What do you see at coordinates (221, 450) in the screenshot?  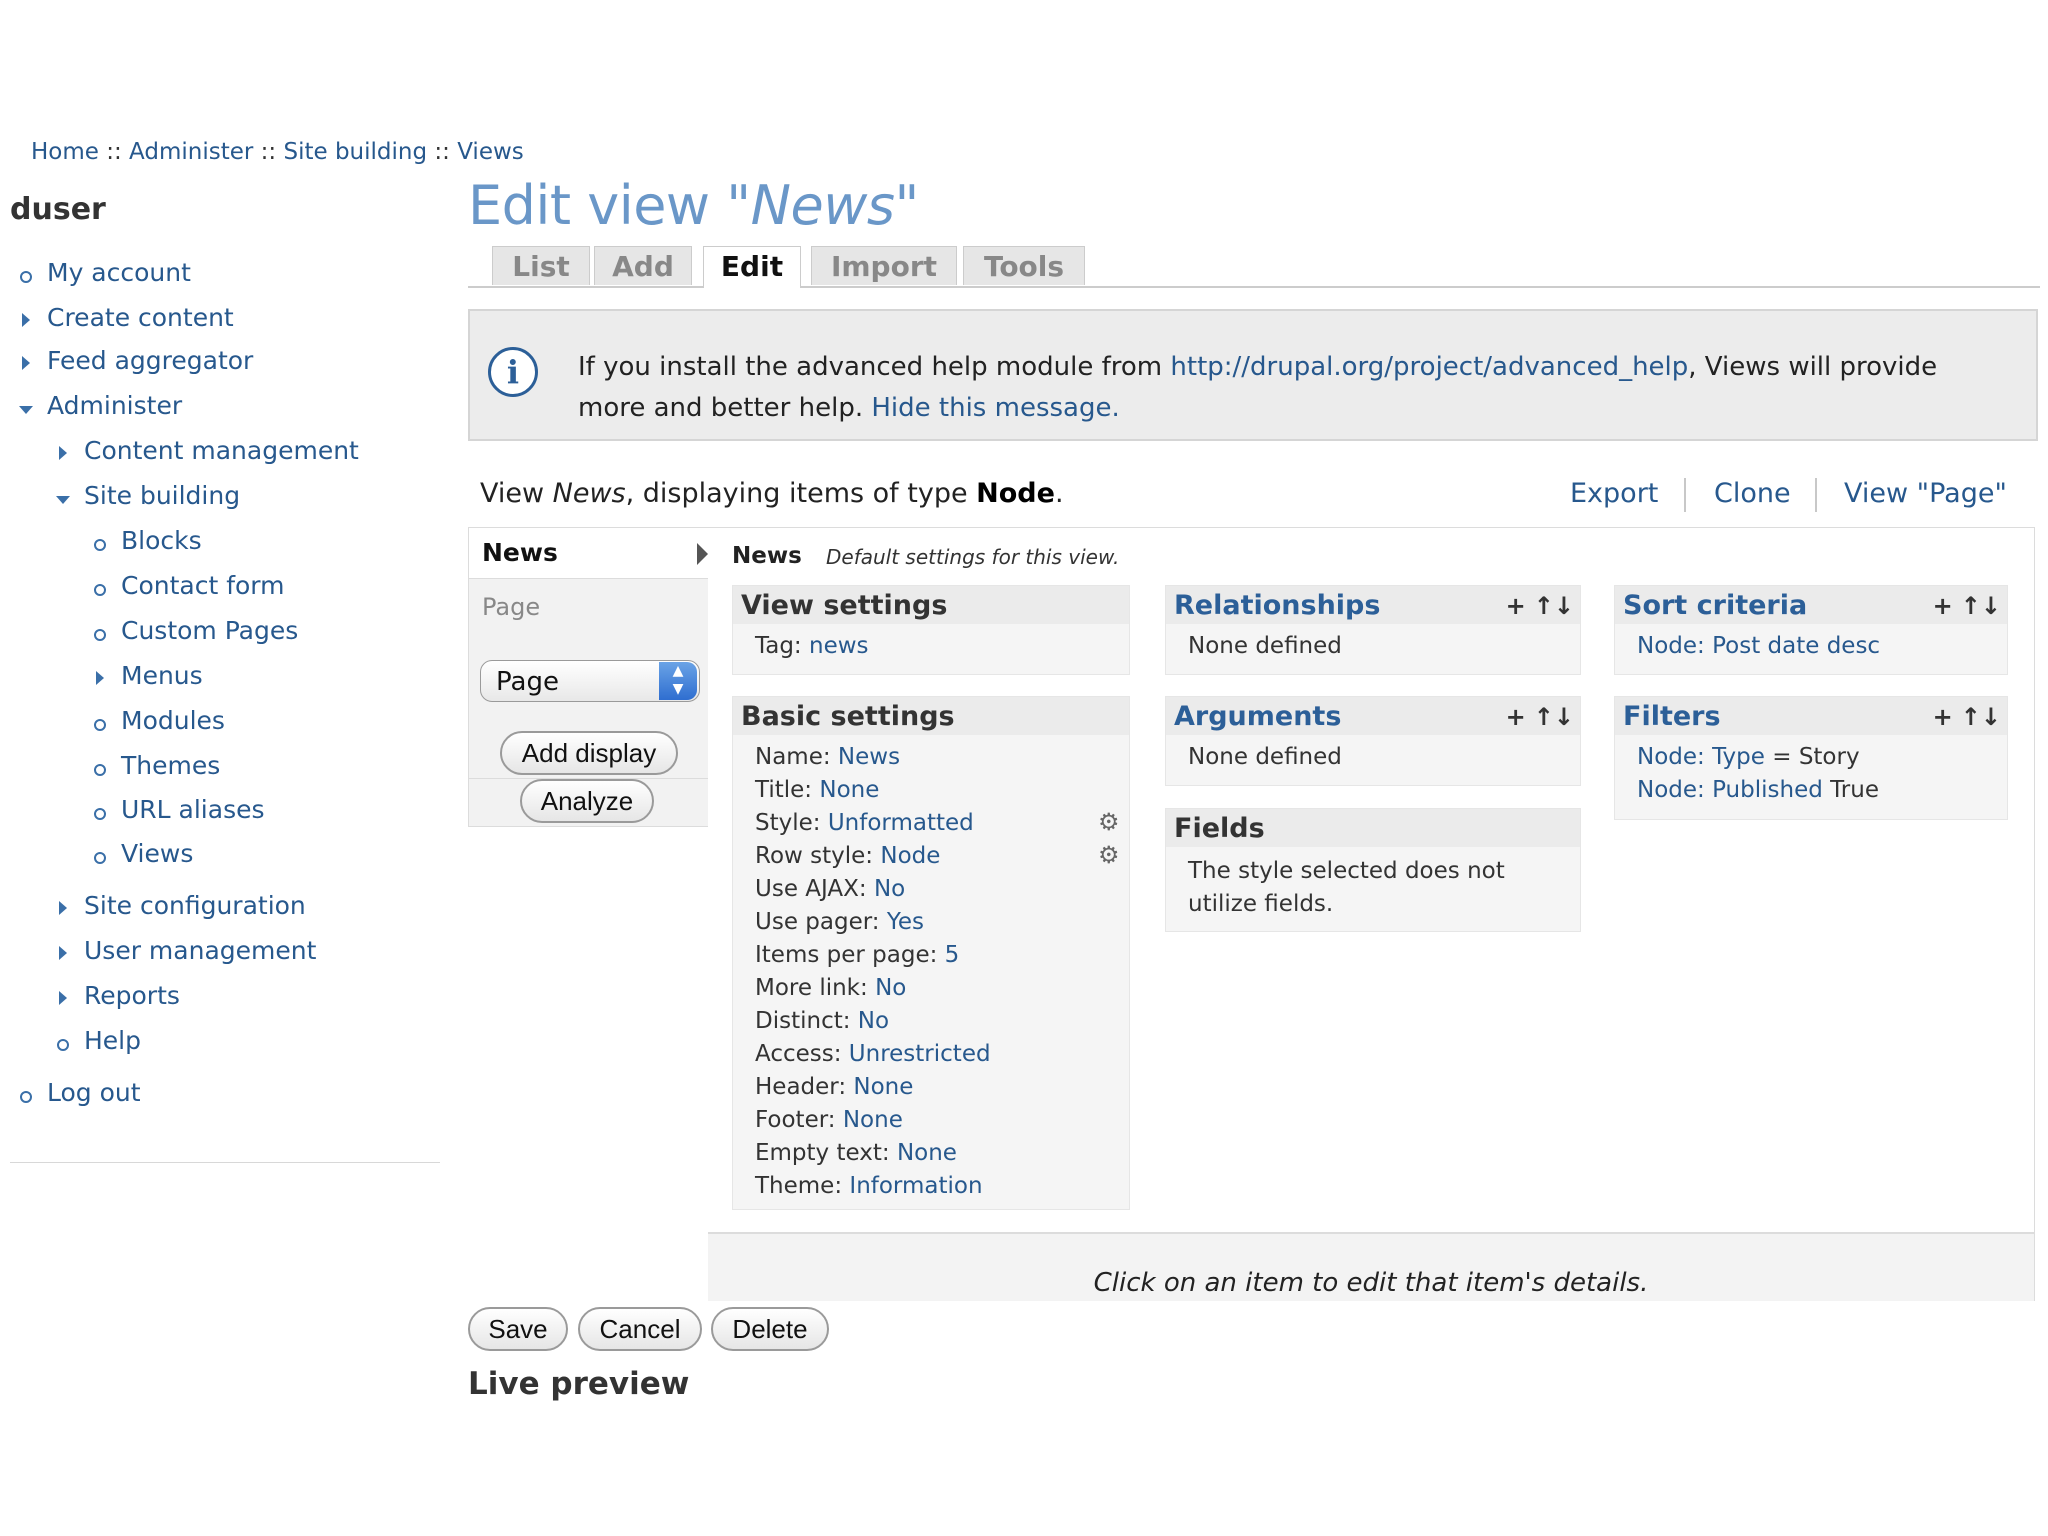 I see `sidebar-item-label: Content management` at bounding box center [221, 450].